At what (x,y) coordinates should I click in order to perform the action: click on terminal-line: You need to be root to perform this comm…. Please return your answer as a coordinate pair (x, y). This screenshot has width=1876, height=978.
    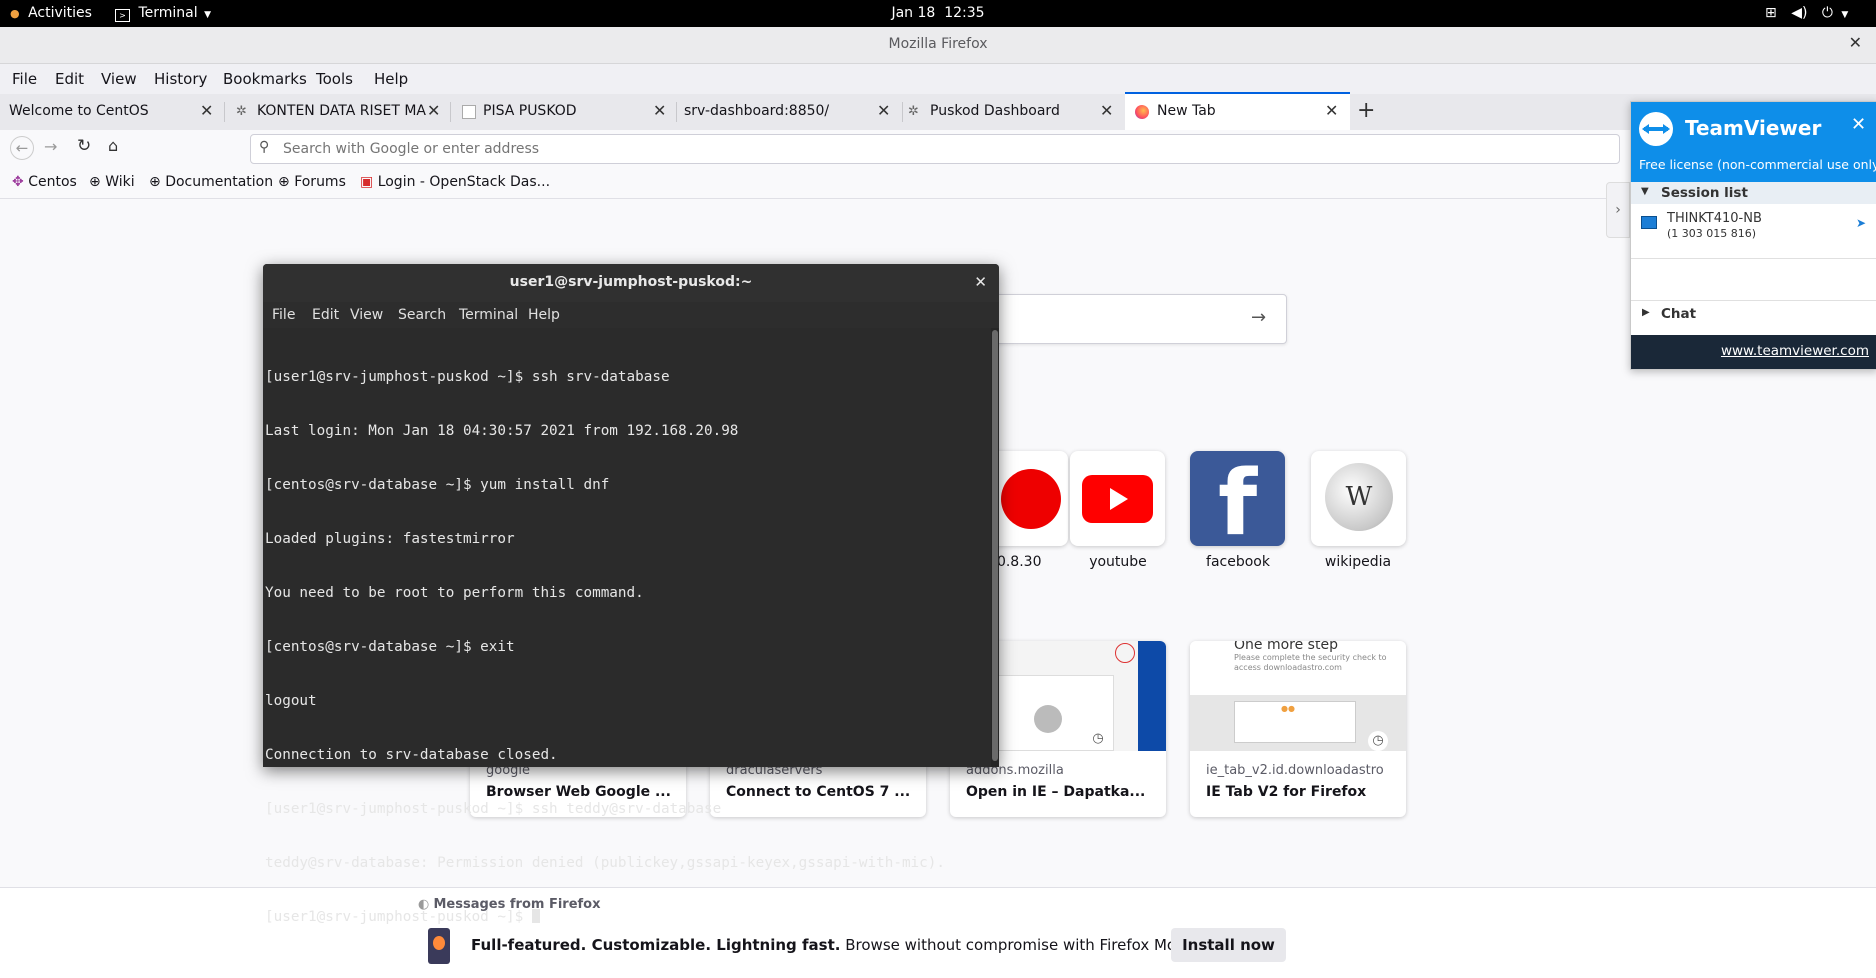
    Looking at the image, I should click on (454, 593).